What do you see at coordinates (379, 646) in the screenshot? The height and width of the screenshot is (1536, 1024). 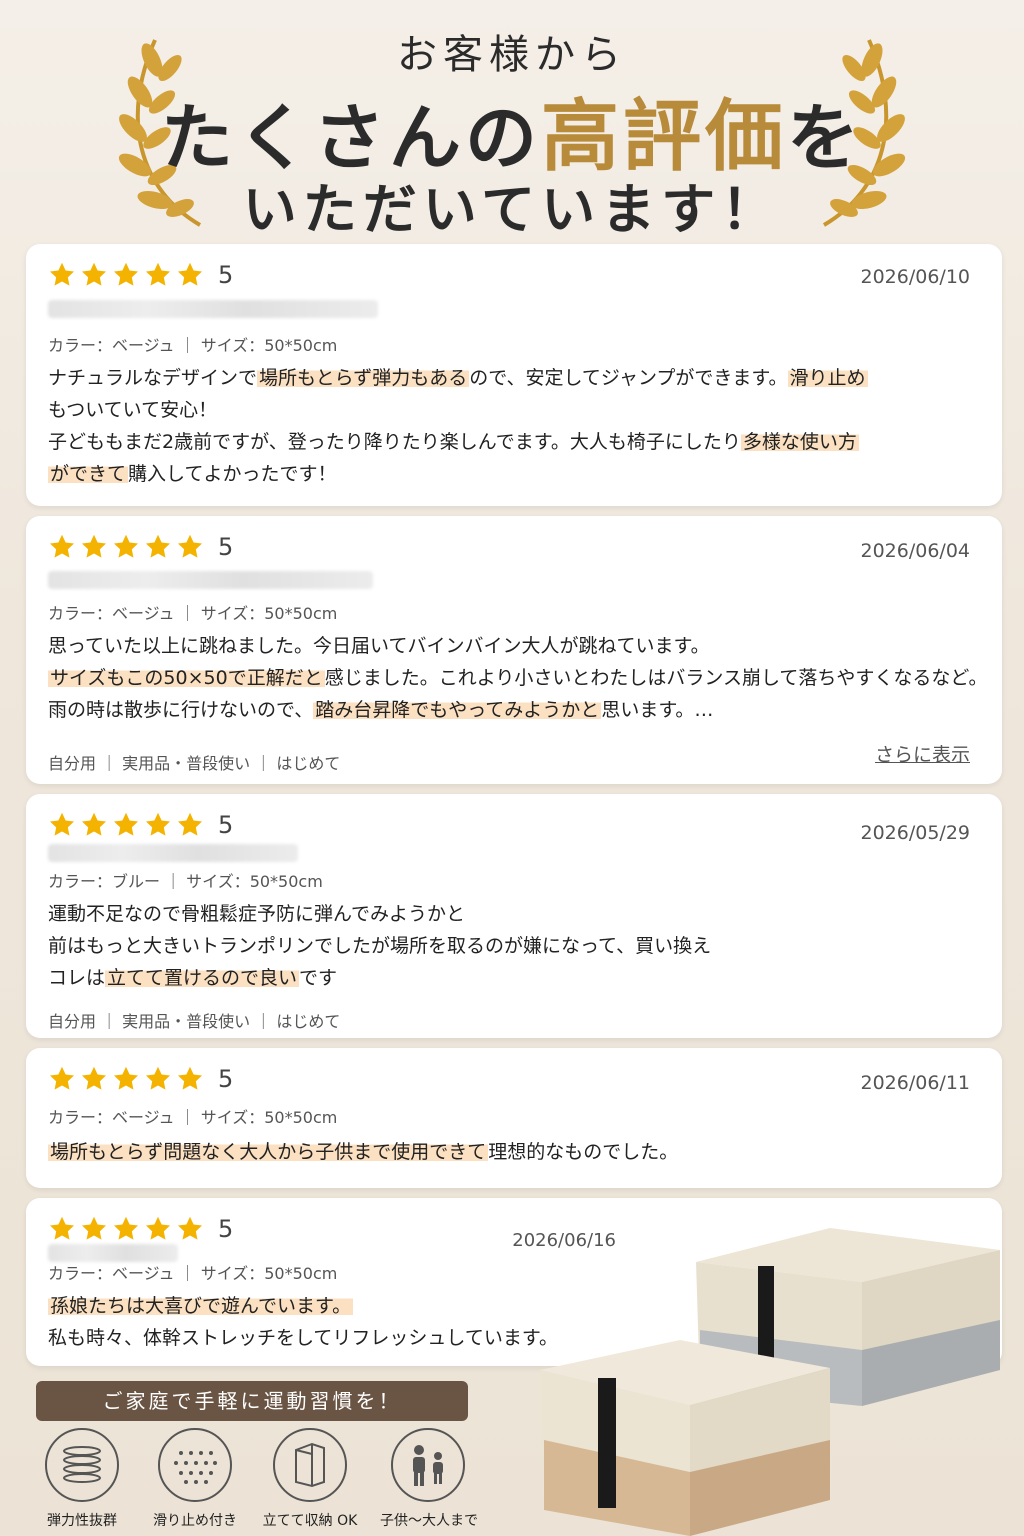 I see `review-text: 思っていた以上に跳ねました。今日届いてバインバイン大人が跳ねています。` at bounding box center [379, 646].